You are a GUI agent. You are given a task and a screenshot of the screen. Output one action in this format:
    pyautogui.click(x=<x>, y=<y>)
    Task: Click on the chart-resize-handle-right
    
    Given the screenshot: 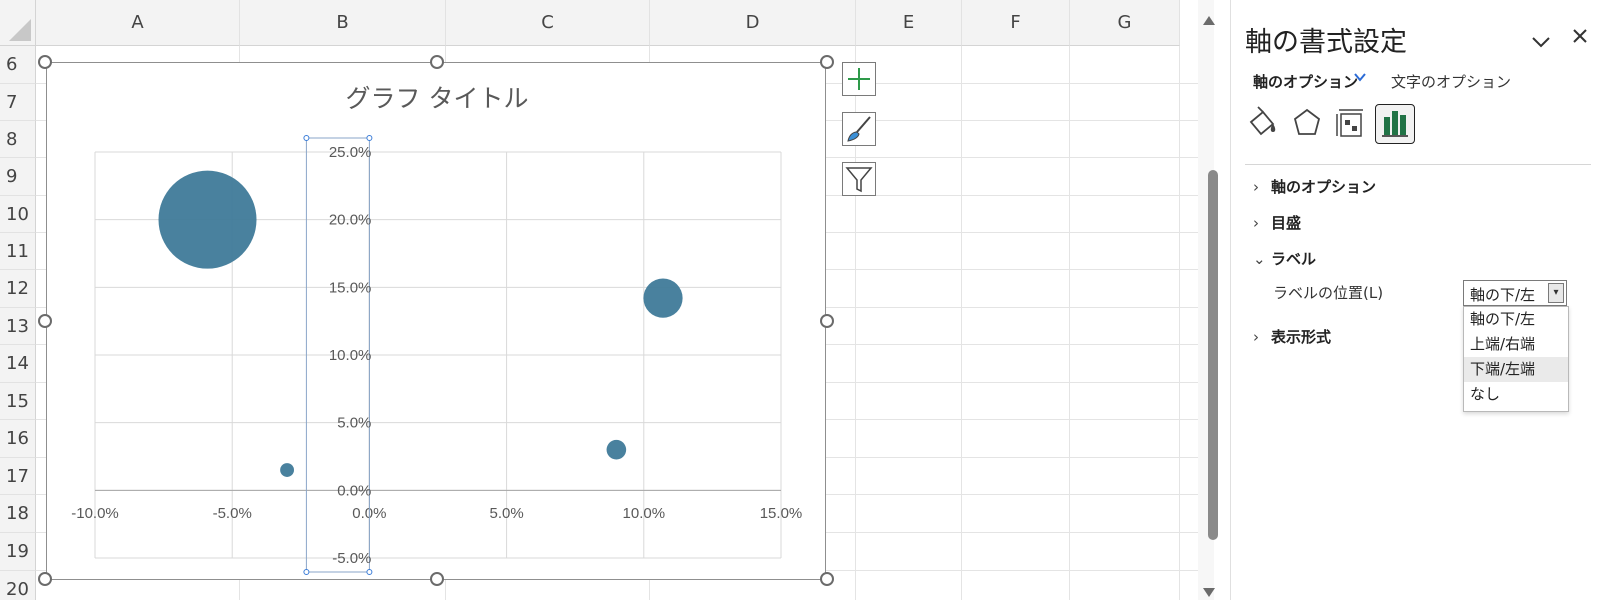 What is the action you would take?
    pyautogui.click(x=827, y=321)
    